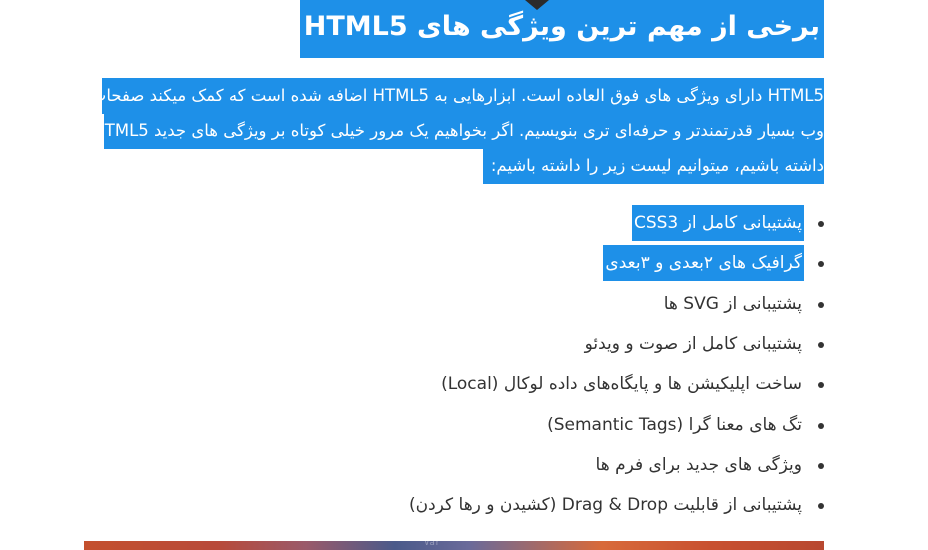 The width and height of the screenshot is (928, 550). Describe the element at coordinates (454, 544) in the screenshot. I see `article-image: Var` at that location.